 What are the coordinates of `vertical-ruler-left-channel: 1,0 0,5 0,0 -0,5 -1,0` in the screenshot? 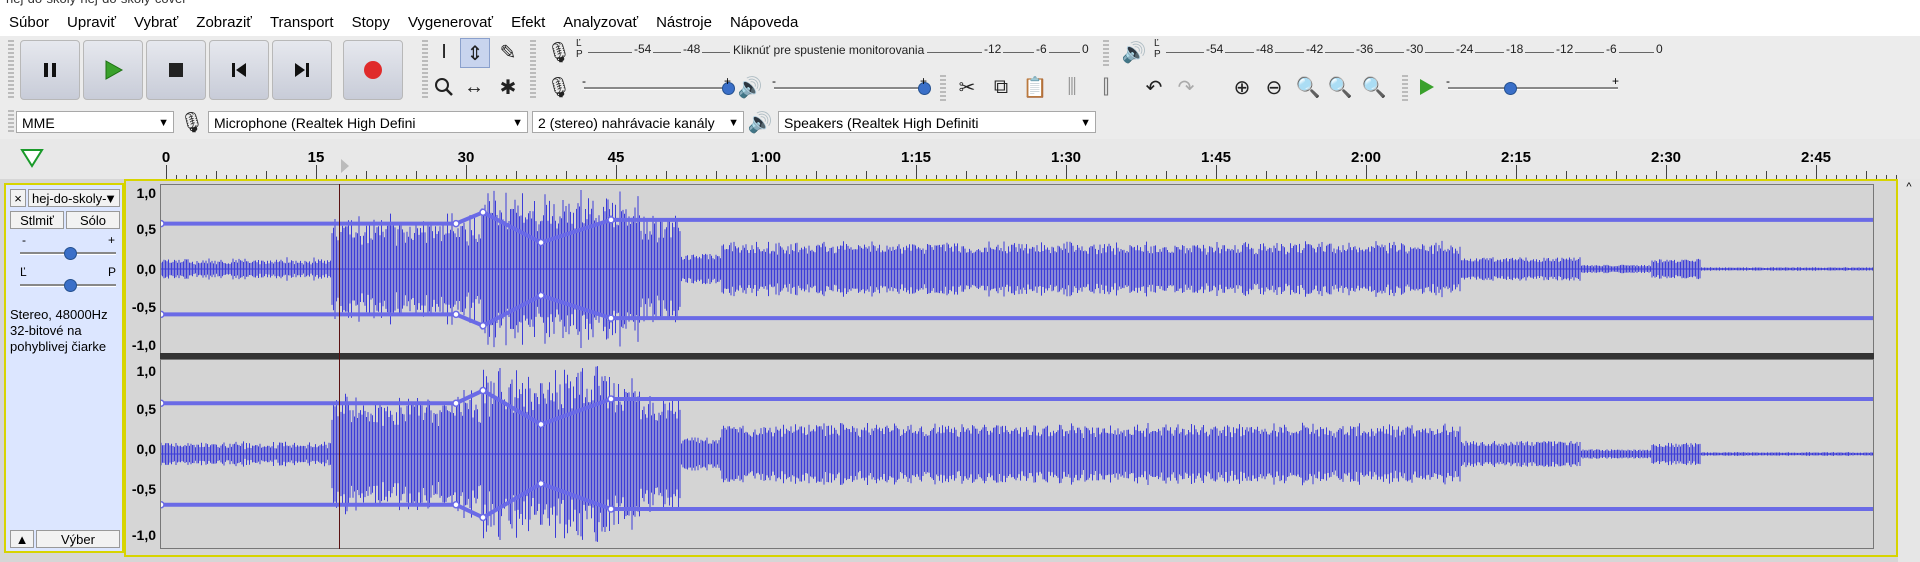 It's located at (141, 266).